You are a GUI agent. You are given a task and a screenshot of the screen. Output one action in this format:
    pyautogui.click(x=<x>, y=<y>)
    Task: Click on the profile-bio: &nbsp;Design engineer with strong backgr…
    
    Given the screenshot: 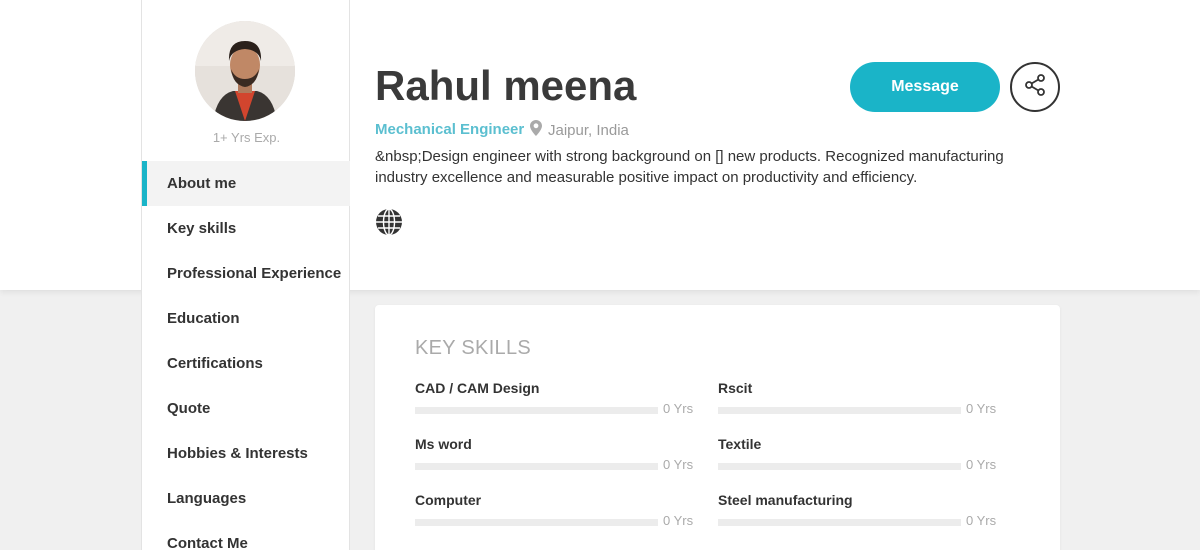 What is the action you would take?
    pyautogui.click(x=689, y=167)
    